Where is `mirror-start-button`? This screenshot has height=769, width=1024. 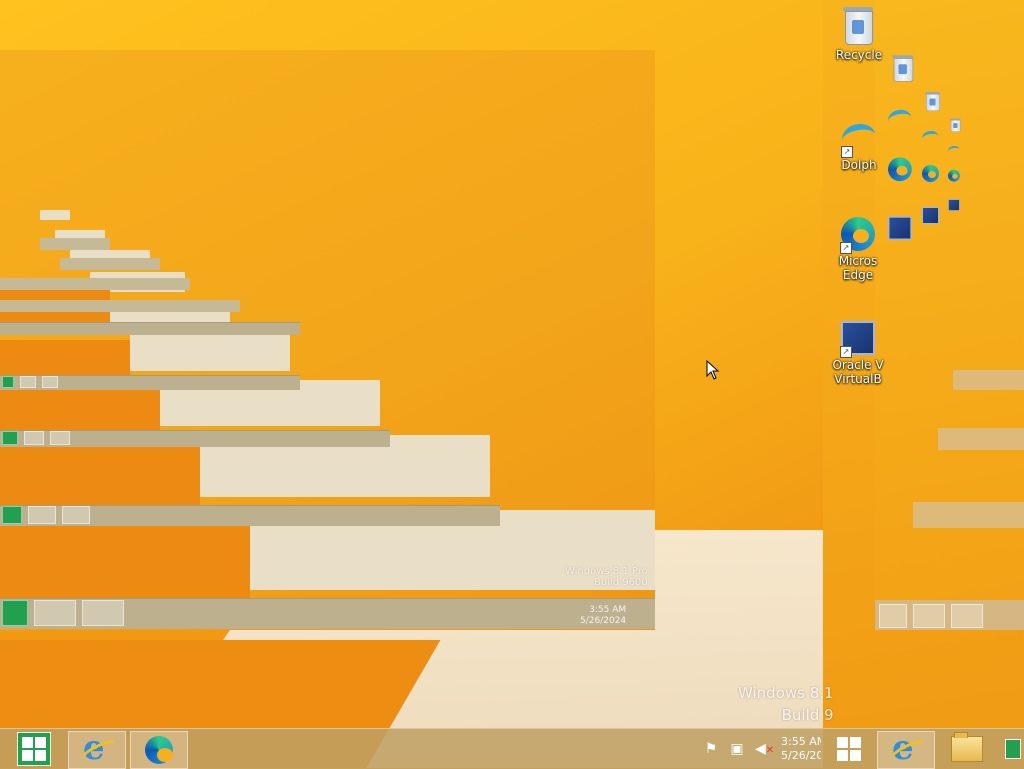
mirror-start-button is located at coordinates (849, 749).